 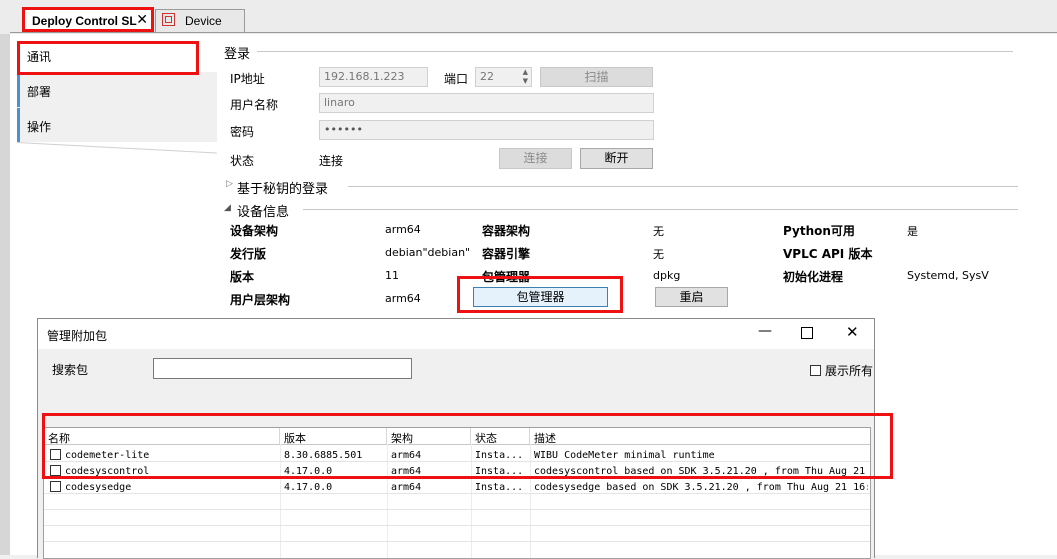 What do you see at coordinates (525, 77) in the screenshot?
I see `stepper-arrows-icon: ▲ ▼` at bounding box center [525, 77].